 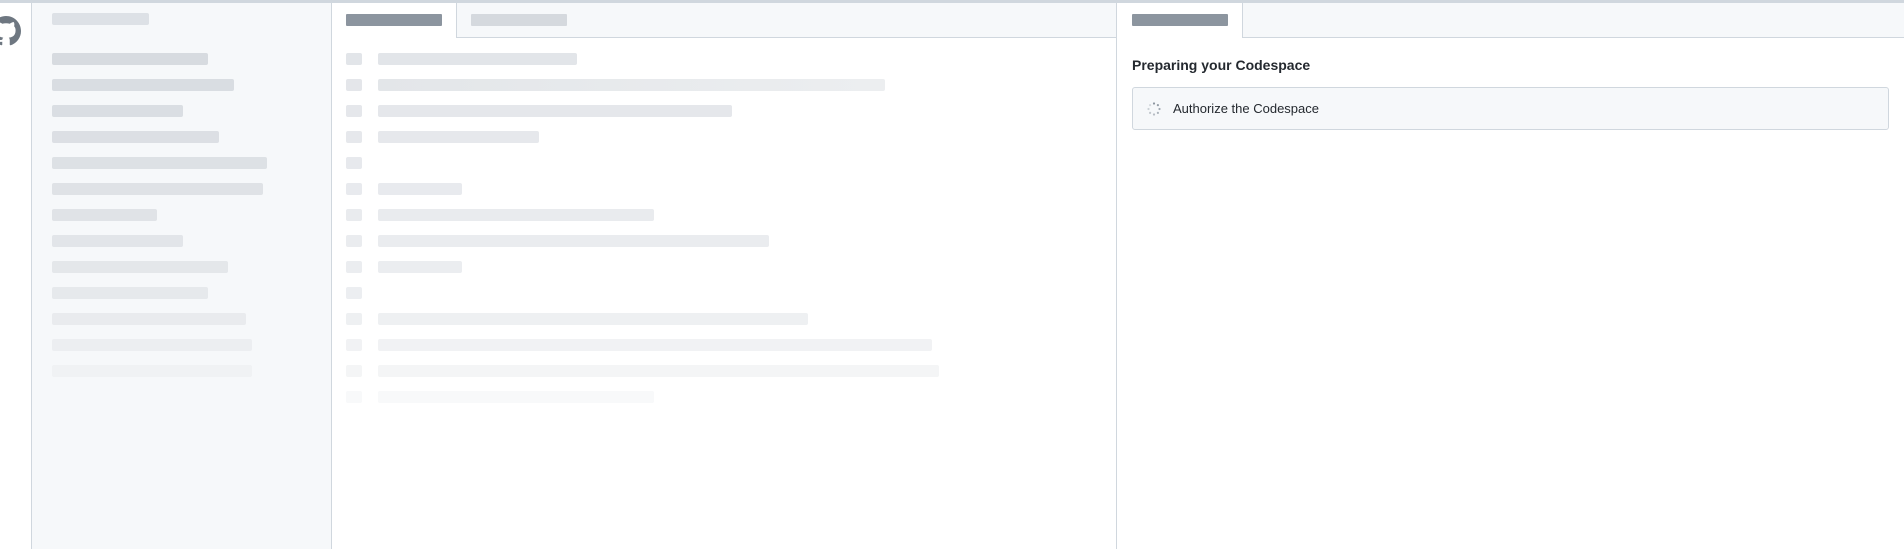 I want to click on sidebar-title-placeholder, so click(x=100, y=19).